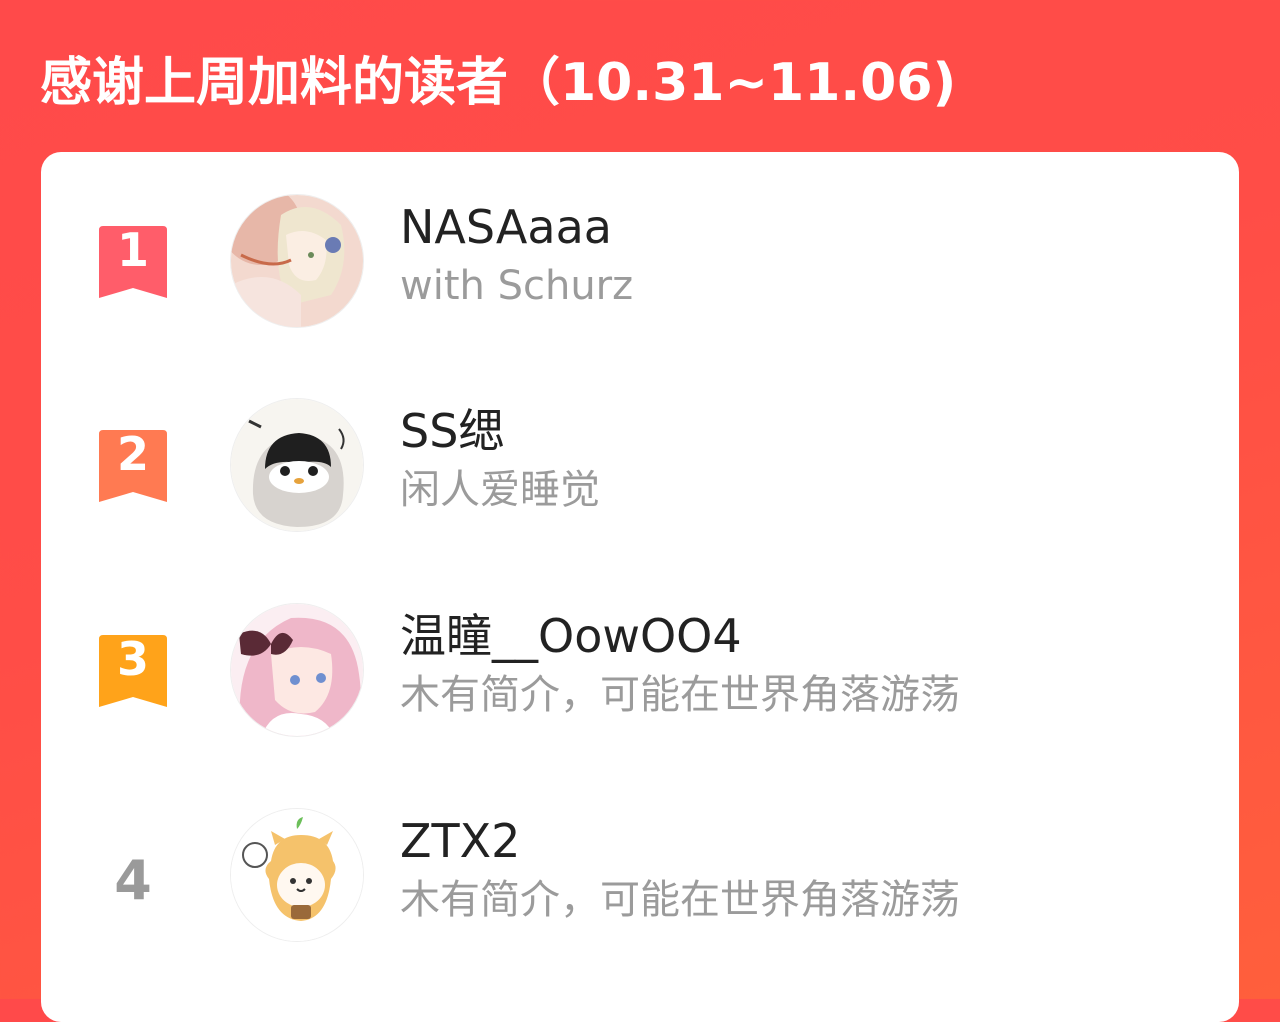 Image resolution: width=1280 pixels, height=1022 pixels. Describe the element at coordinates (132, 454) in the screenshot. I see `rank-number: 2` at that location.